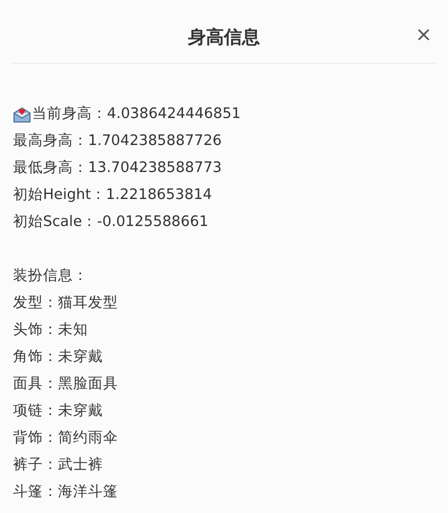 The image size is (448, 513). Describe the element at coordinates (136, 114) in the screenshot. I see `height-info-text: 当前身高：4.0386424446851` at that location.